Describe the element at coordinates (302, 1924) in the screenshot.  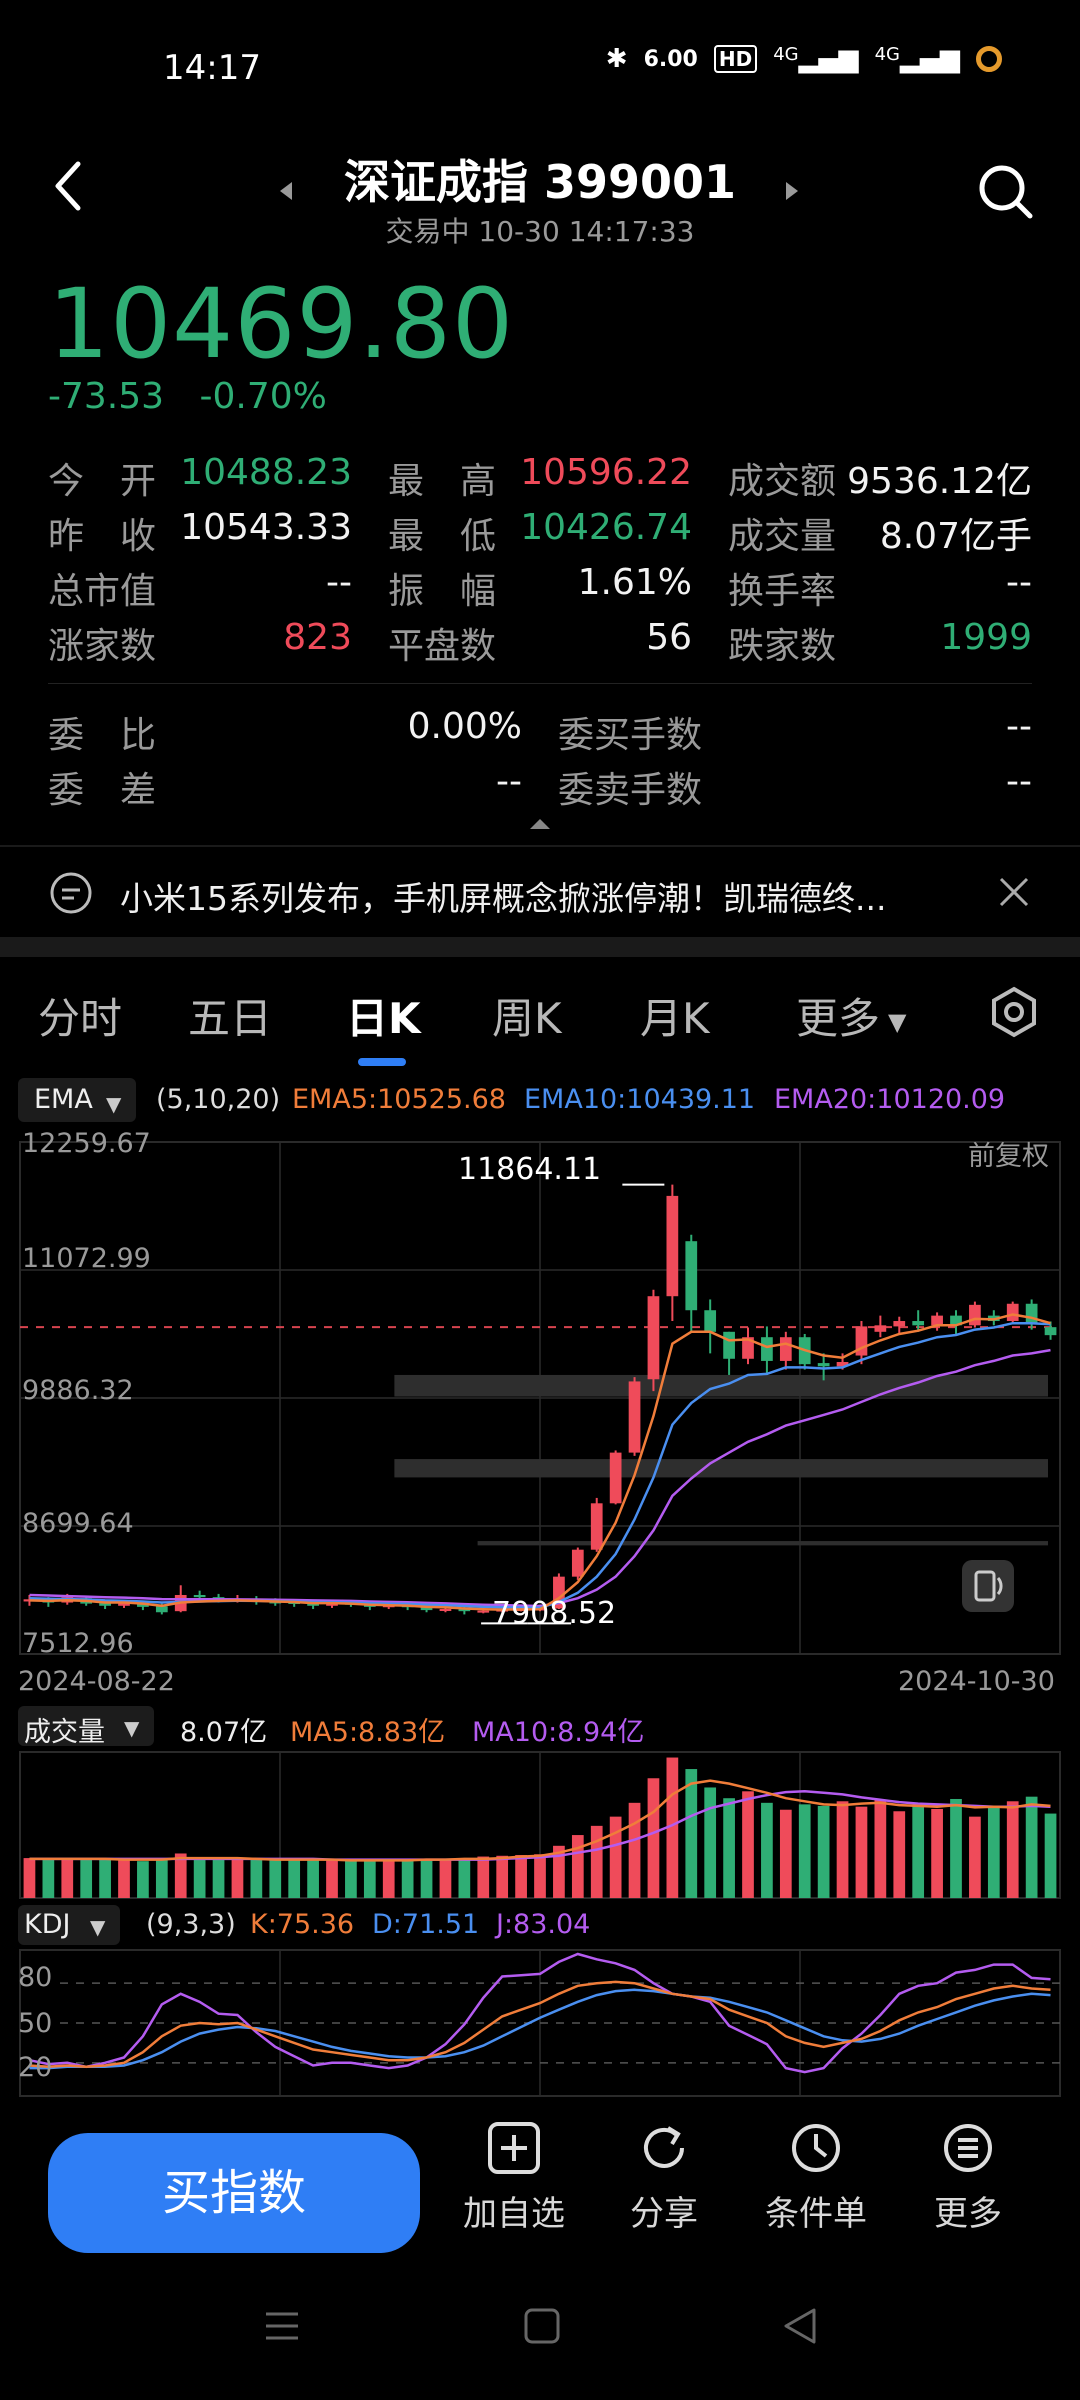
I see `kdj-k: K:75.36` at that location.